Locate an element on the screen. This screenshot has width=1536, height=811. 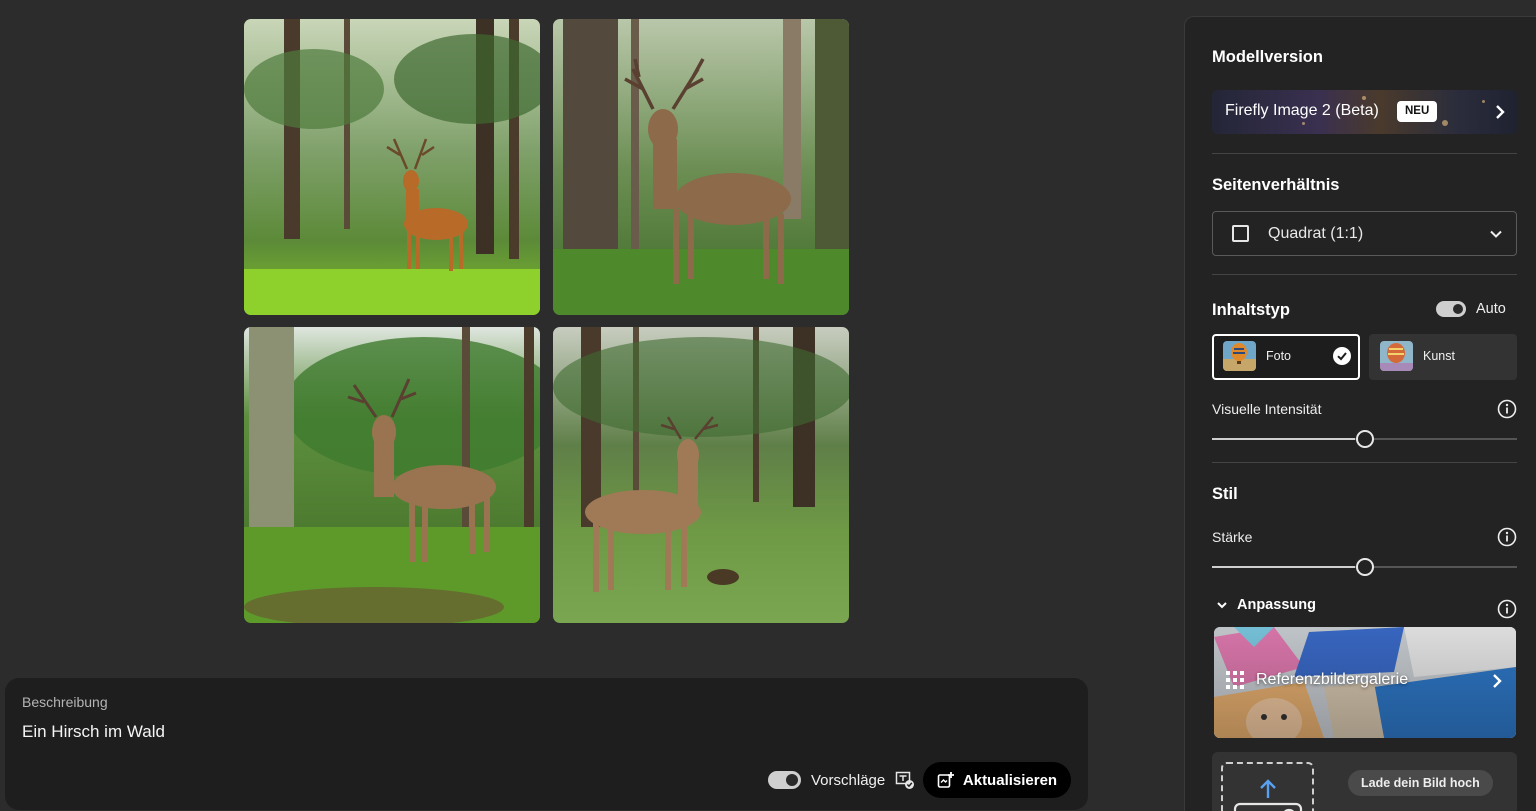
customize-label: Anpassung is located at coordinates (1276, 605).